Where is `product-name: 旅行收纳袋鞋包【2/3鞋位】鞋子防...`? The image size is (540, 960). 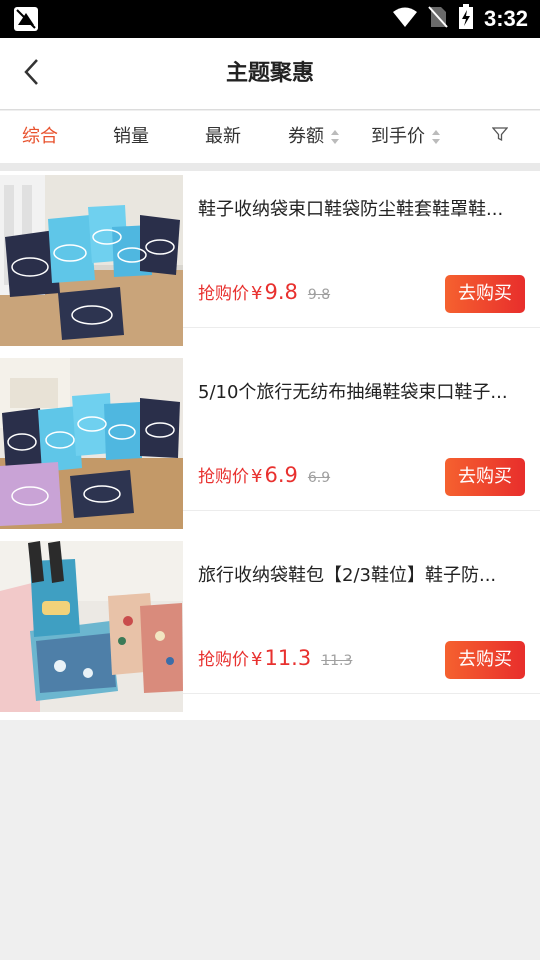
product-name: 旅行收纳袋鞋包【2/3鞋位】鞋子防... is located at coordinates (363, 574).